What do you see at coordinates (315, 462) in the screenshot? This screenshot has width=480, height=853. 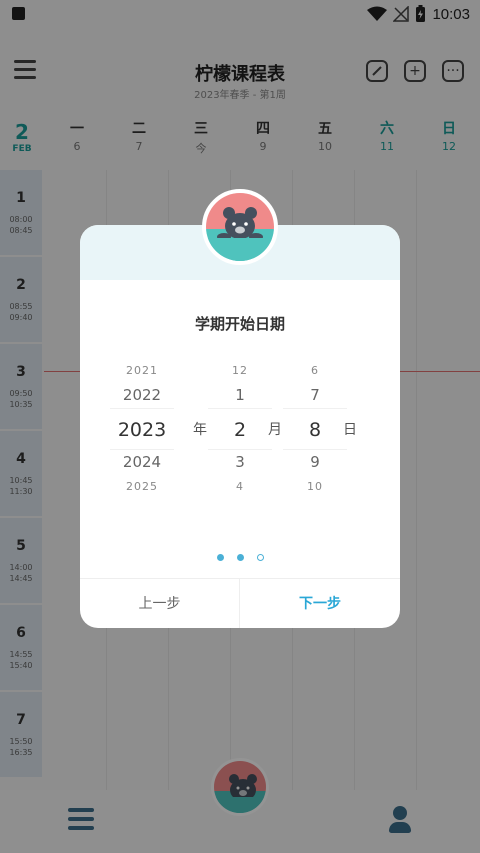 I see `picker-option: 9` at bounding box center [315, 462].